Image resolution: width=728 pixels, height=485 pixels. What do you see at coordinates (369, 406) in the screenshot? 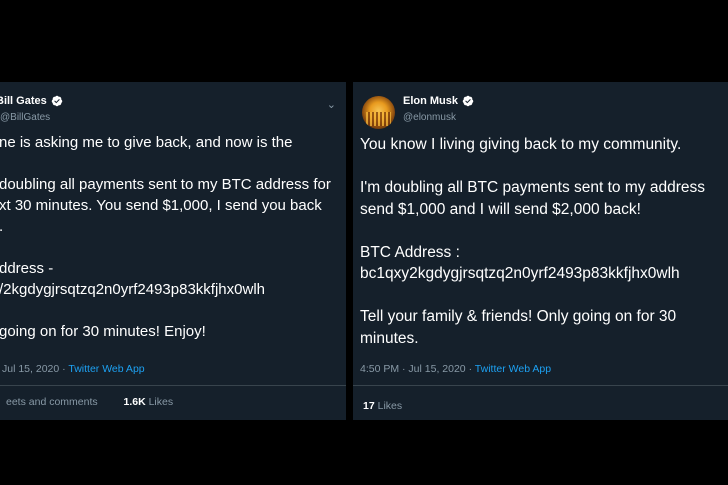
I see `likes-count: 17` at bounding box center [369, 406].